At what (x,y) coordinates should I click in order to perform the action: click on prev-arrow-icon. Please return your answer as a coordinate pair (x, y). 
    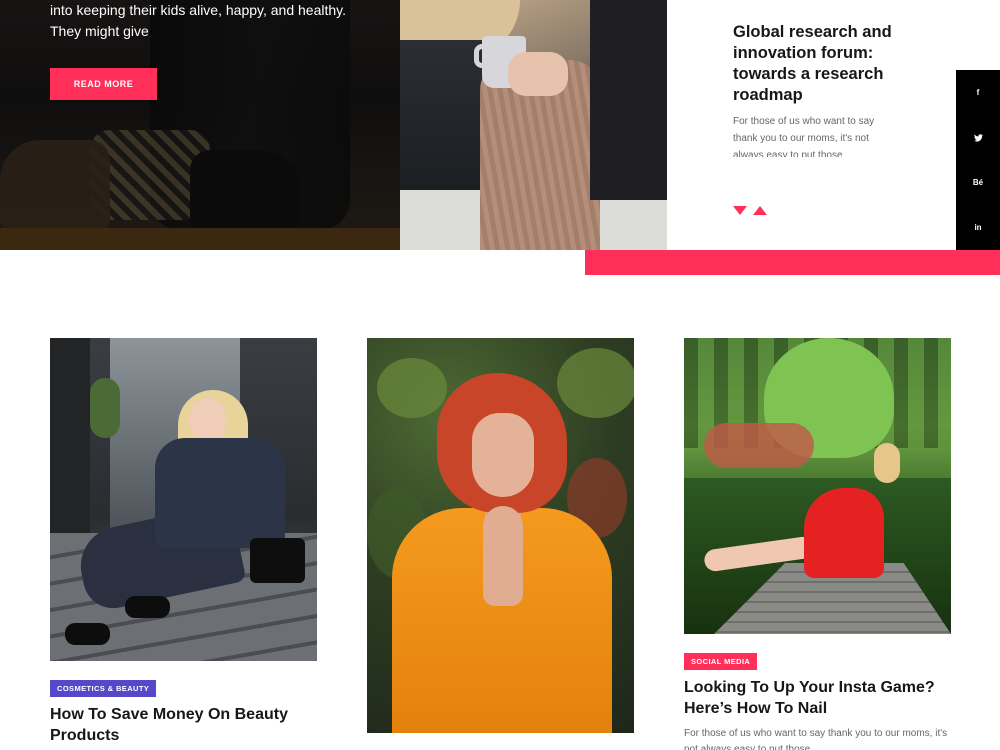
    Looking at the image, I should click on (760, 210).